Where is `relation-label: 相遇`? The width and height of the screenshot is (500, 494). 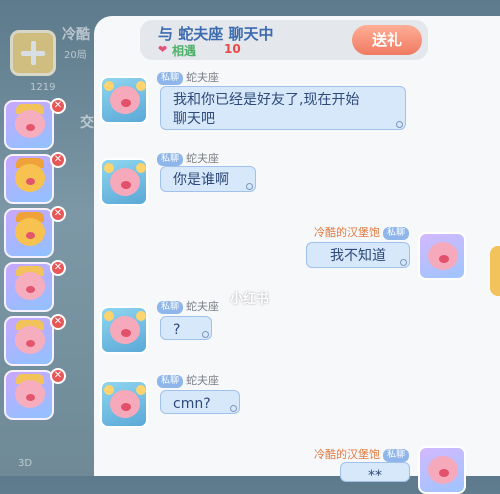
relation-label: 相遇 is located at coordinates (184, 51).